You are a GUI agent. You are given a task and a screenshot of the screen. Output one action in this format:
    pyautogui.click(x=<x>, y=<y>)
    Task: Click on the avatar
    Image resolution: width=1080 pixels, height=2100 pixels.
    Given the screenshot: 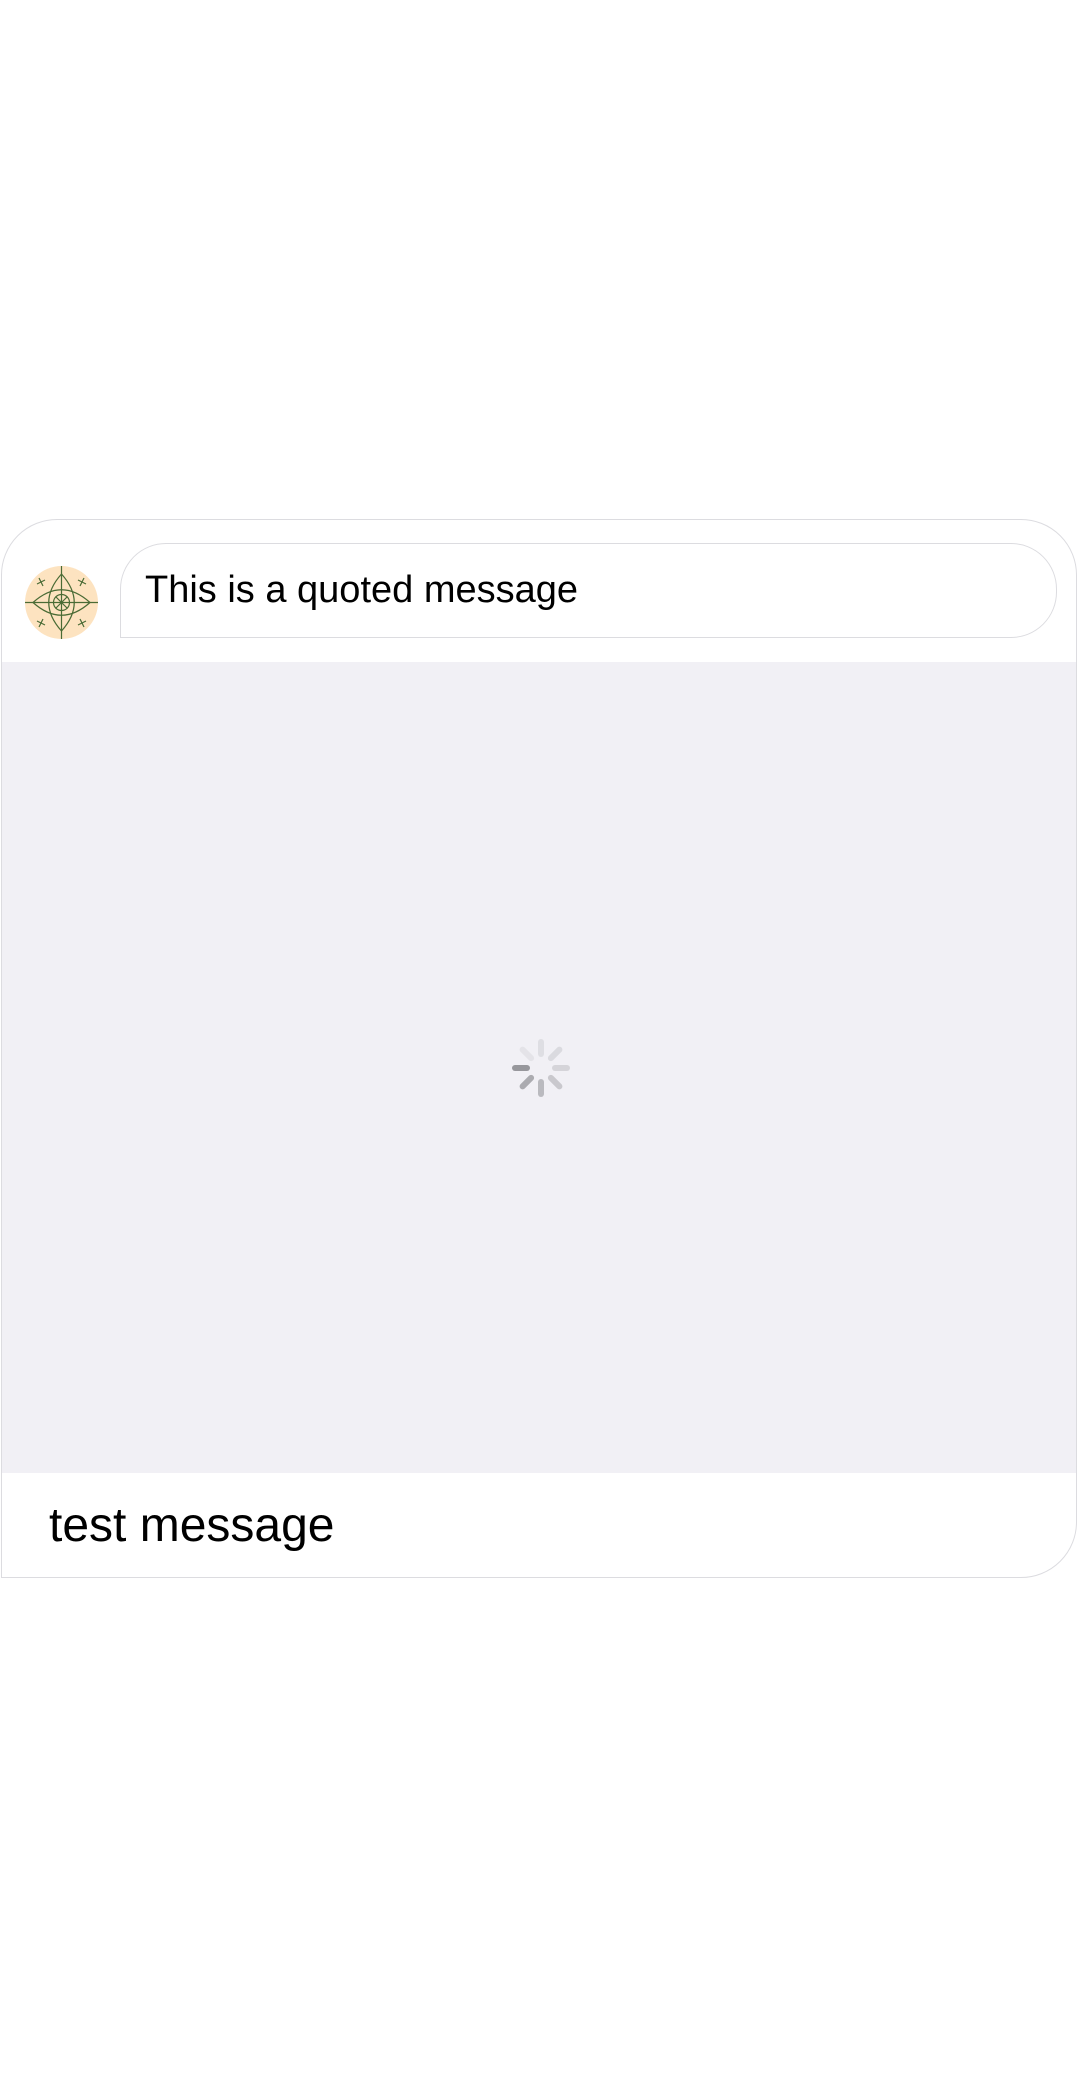 What is the action you would take?
    pyautogui.click(x=61, y=602)
    